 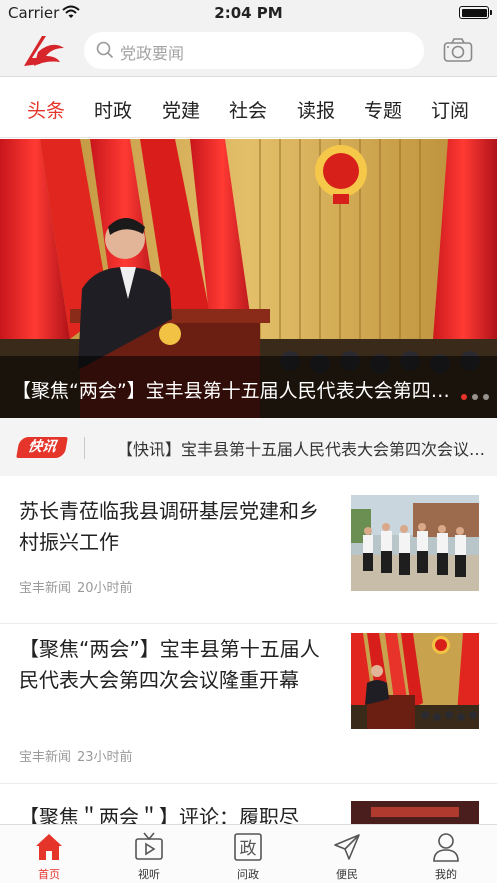 I want to click on status-bar: Carrier 2:04 PM, so click(x=248, y=13).